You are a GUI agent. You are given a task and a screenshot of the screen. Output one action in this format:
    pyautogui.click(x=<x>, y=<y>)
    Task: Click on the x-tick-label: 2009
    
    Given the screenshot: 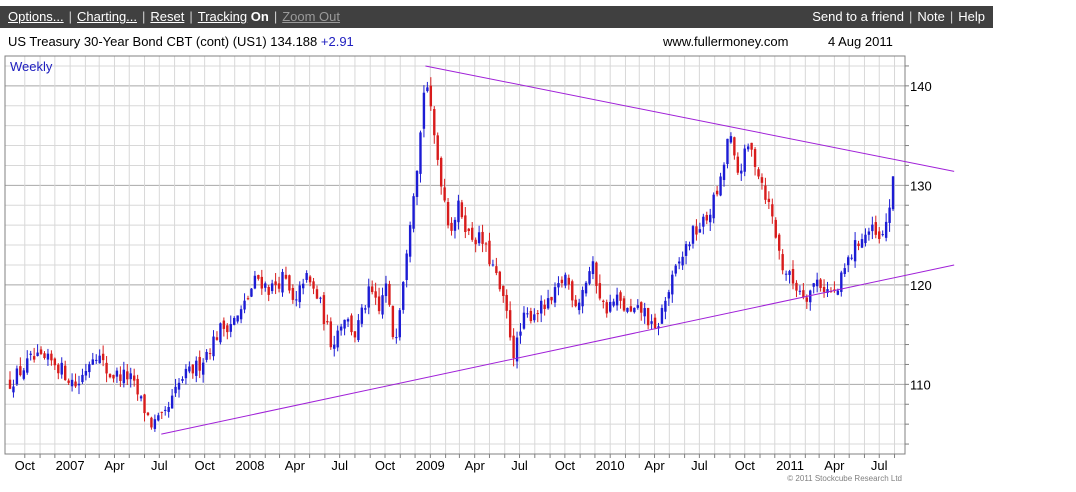 What is the action you would take?
    pyautogui.click(x=430, y=465)
    